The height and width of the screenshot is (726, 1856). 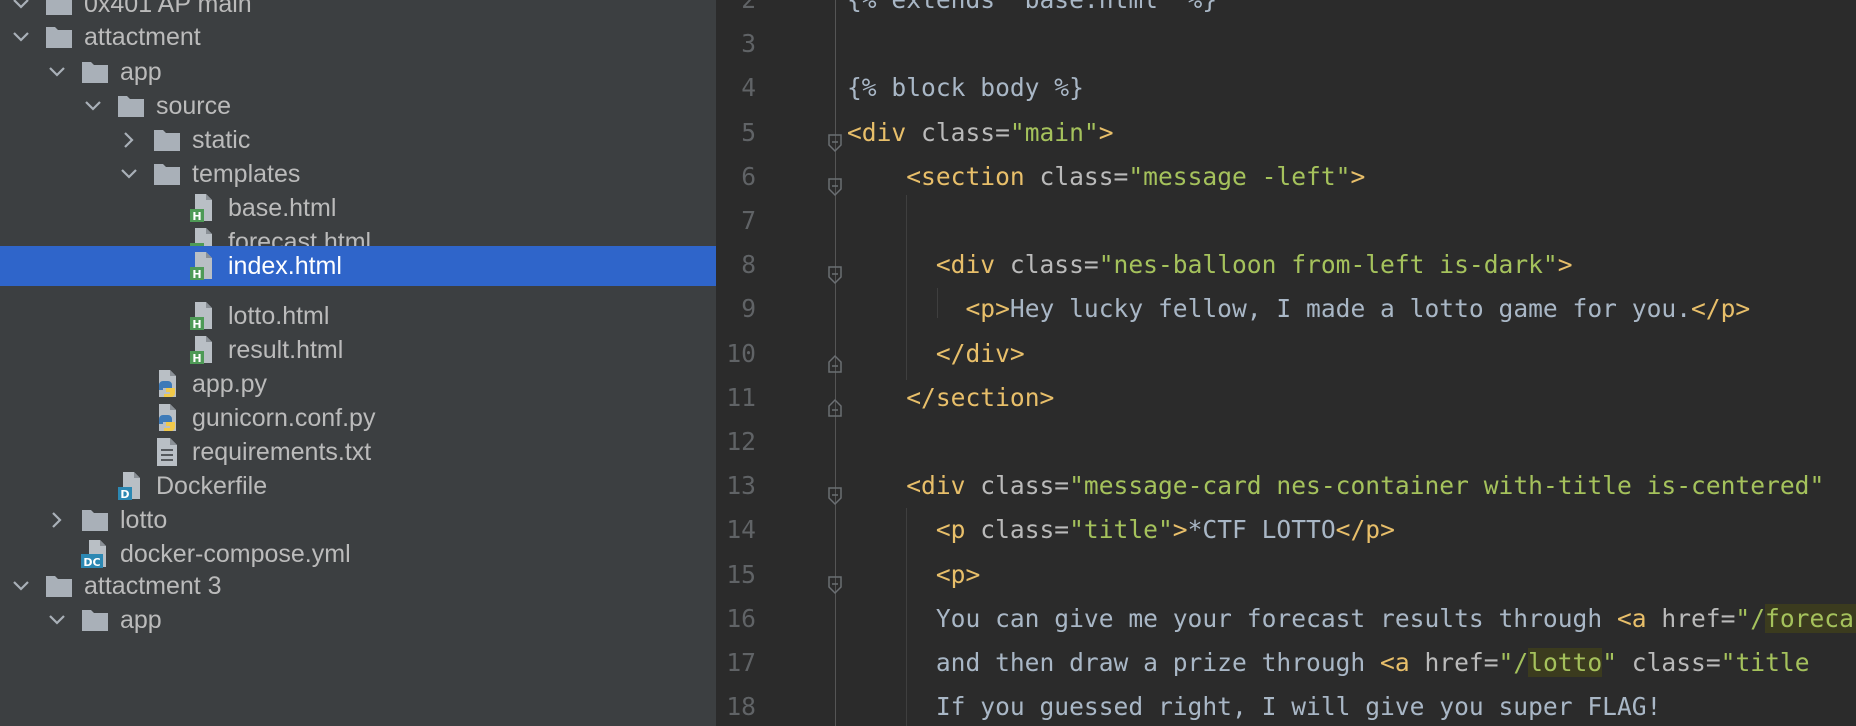 I want to click on line-number: 18, so click(x=741, y=707).